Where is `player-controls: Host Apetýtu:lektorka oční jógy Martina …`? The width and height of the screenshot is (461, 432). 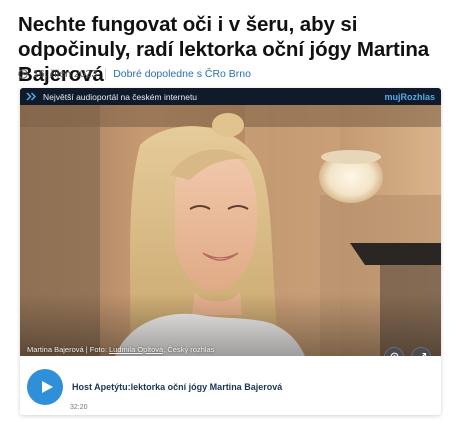 player-controls: Host Apetýtu:lektorka oční jógy Martina … is located at coordinates (230, 385).